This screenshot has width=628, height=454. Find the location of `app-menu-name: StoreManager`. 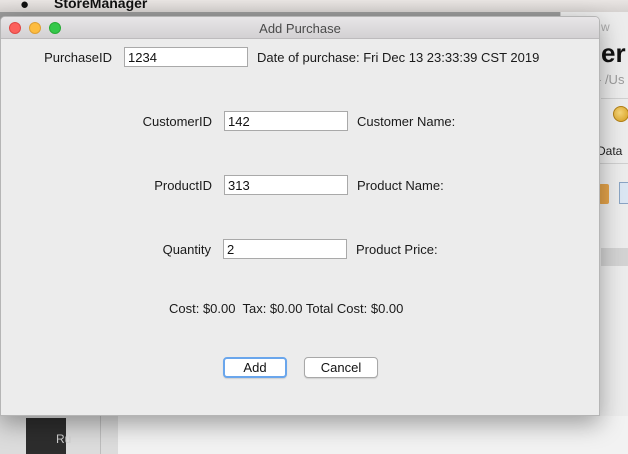

app-menu-name: StoreManager is located at coordinates (100, 5).